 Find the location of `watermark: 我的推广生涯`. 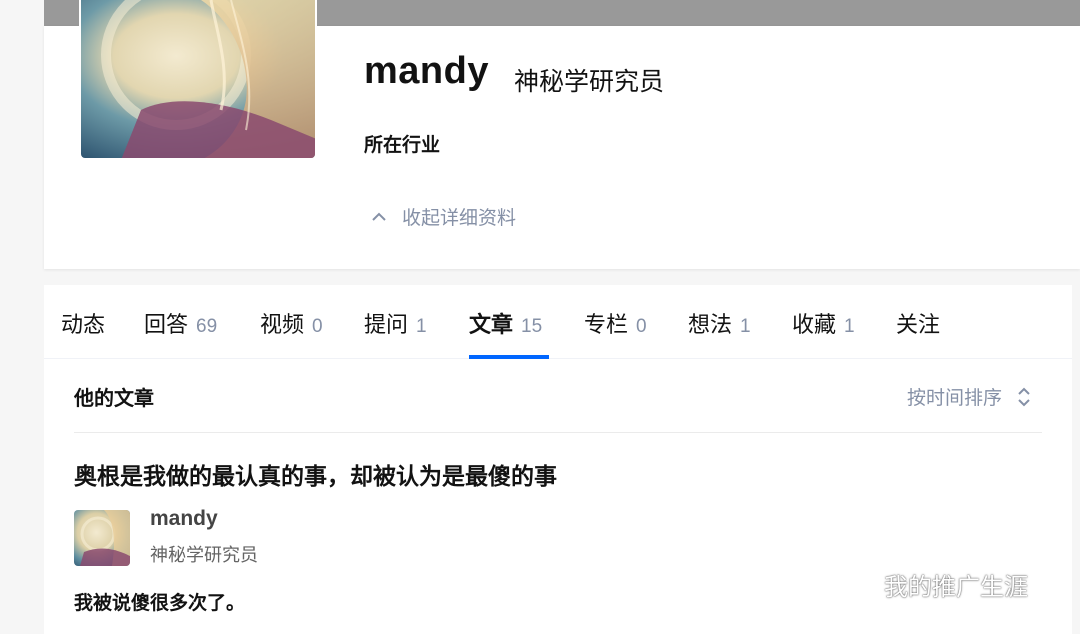

watermark: 我的推广生涯 is located at coordinates (932, 584).